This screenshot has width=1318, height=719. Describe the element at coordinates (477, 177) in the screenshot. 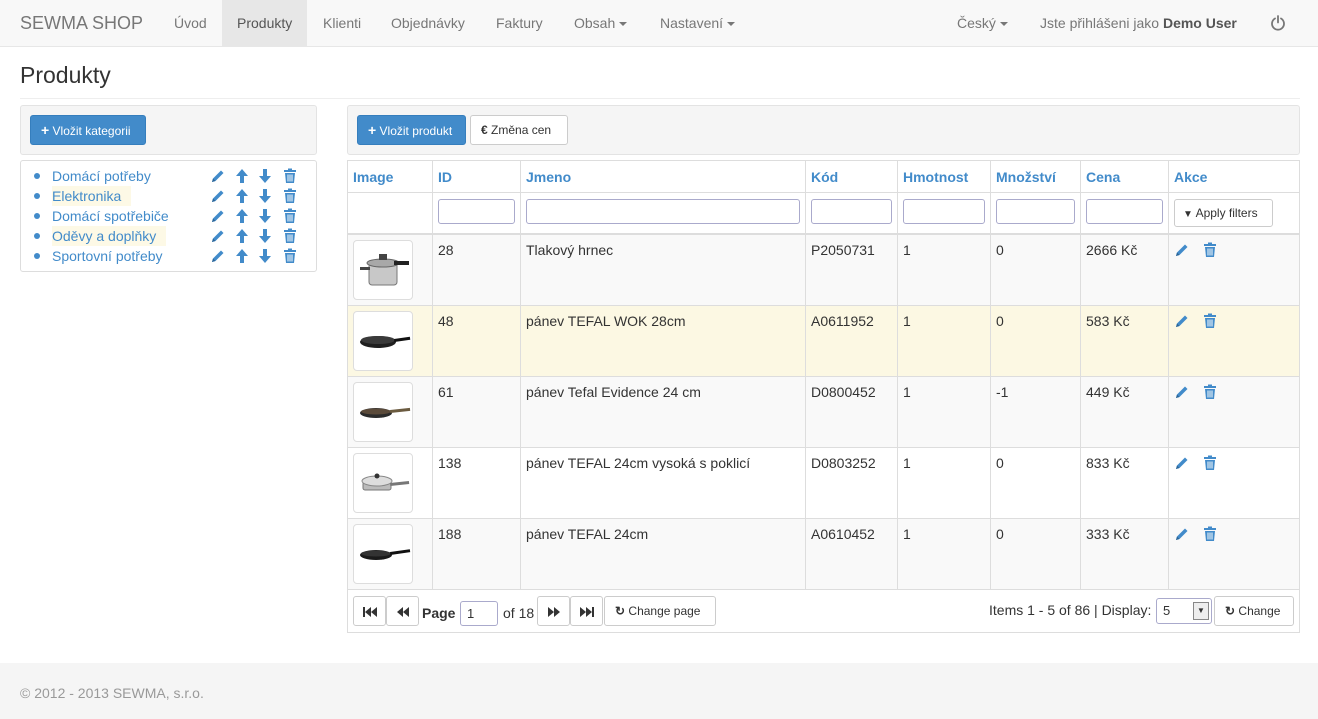

I see `column-header-id: ID` at that location.